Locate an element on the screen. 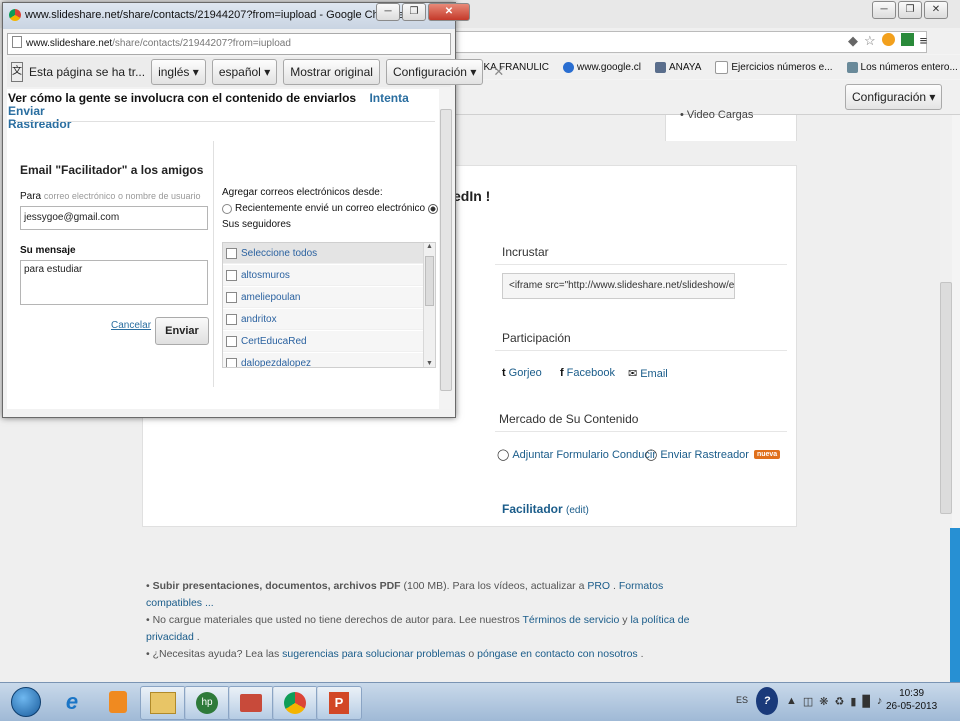 This screenshot has width=960, height=721. page-action-icon: ◆ is located at coordinates (853, 41).